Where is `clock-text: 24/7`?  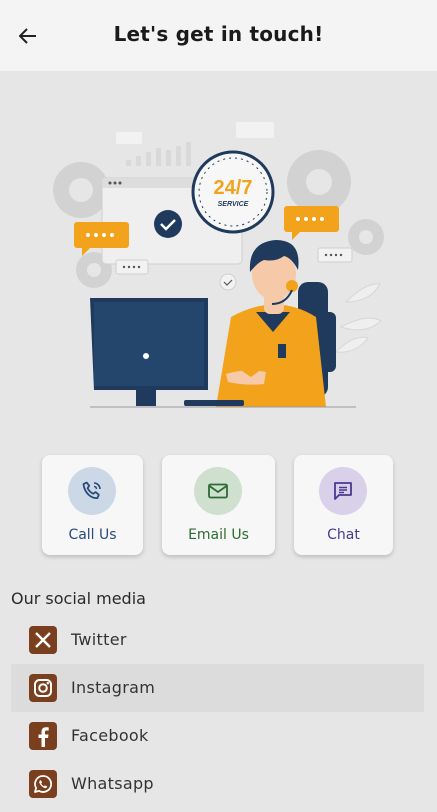 clock-text: 24/7 is located at coordinates (233, 188).